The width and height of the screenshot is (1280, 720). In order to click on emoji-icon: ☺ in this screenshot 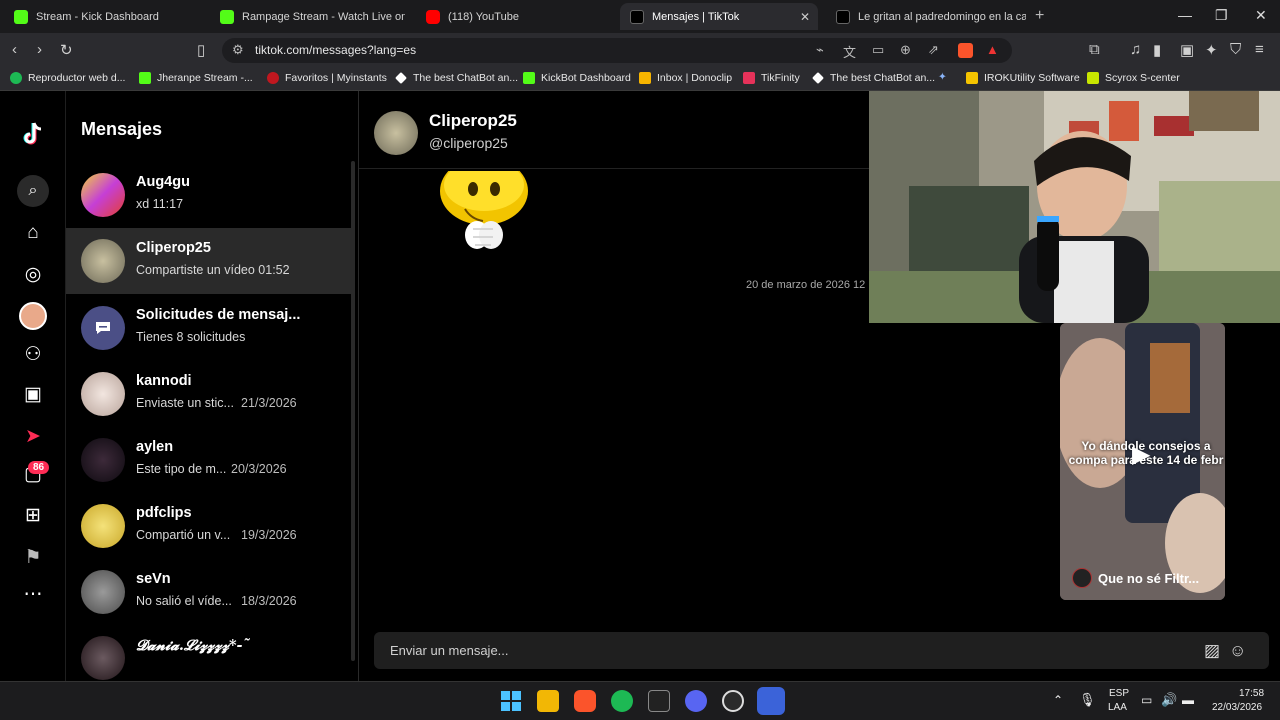, I will do `click(1237, 651)`.